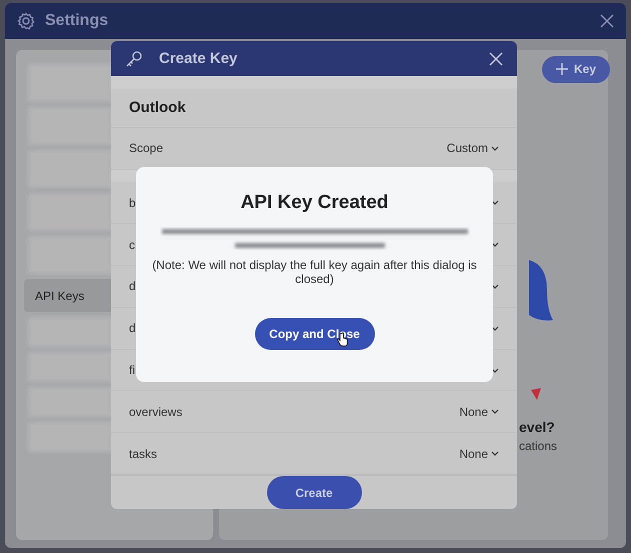  I want to click on gear-icon, so click(26, 21).